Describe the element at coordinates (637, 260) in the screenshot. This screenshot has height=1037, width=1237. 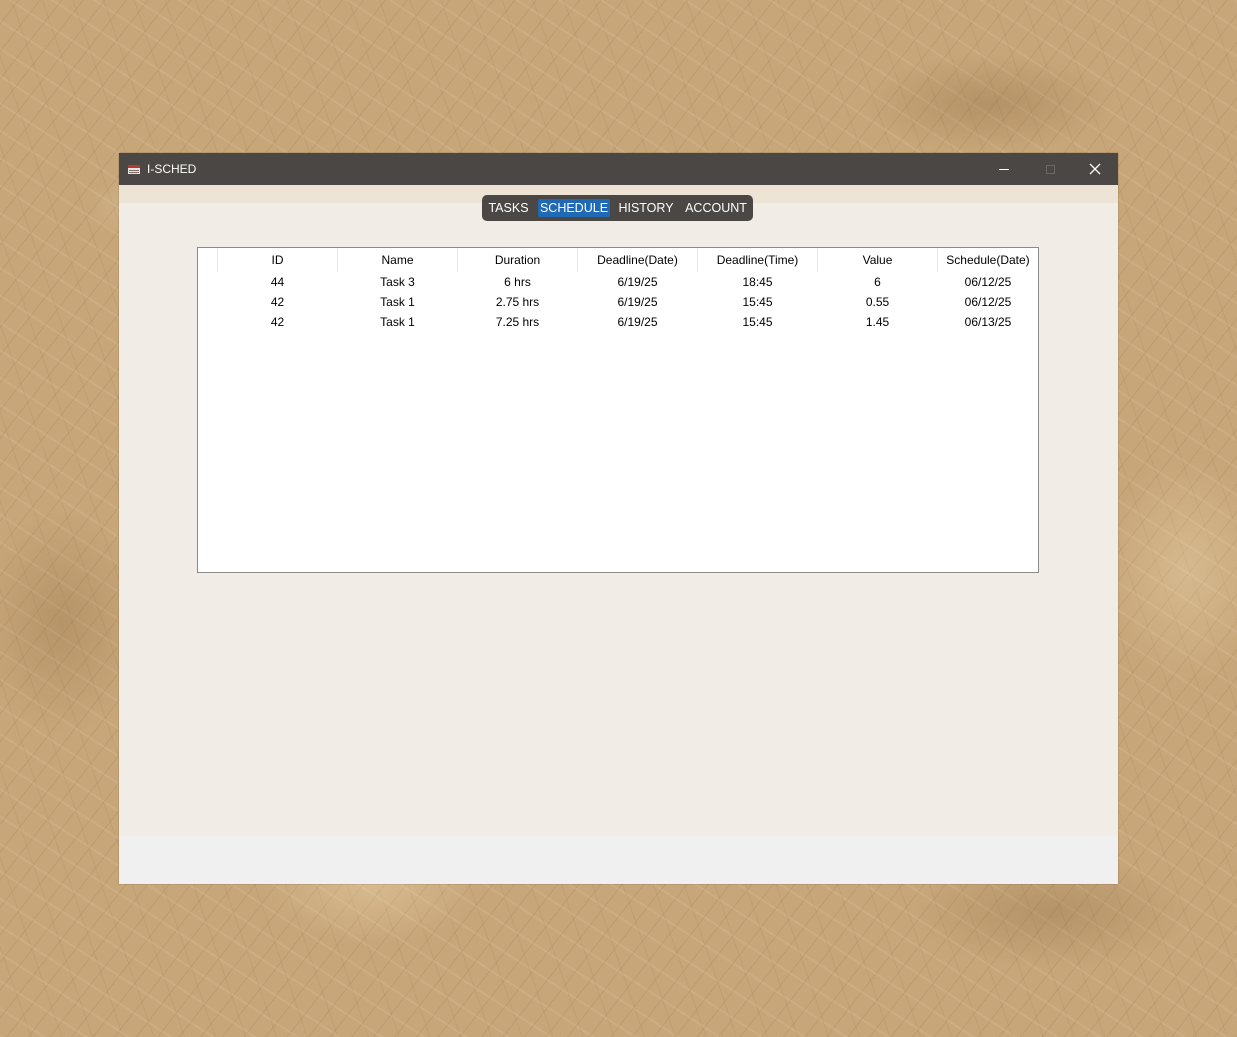
I see `column-header-deadline-date: Deadline(Date)` at that location.